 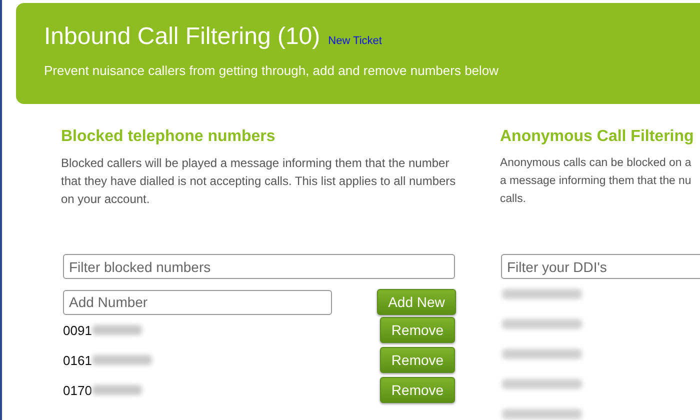 What do you see at coordinates (259, 266) in the screenshot?
I see `filter-field: Filter blocked numbers` at bounding box center [259, 266].